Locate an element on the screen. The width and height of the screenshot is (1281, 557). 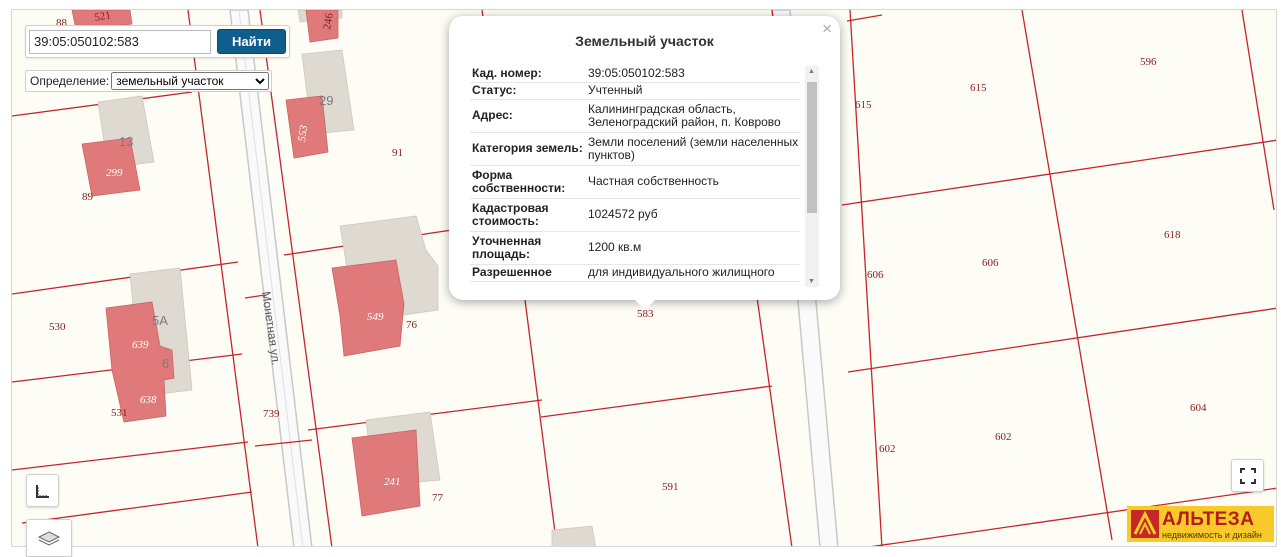
fullscreen-button is located at coordinates (1247, 475).